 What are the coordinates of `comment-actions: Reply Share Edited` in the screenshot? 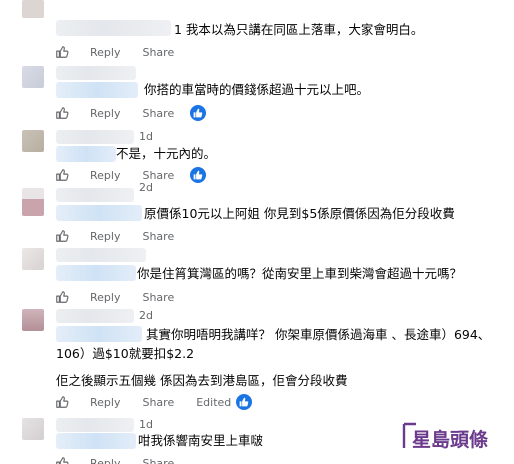 It's located at (143, 402).